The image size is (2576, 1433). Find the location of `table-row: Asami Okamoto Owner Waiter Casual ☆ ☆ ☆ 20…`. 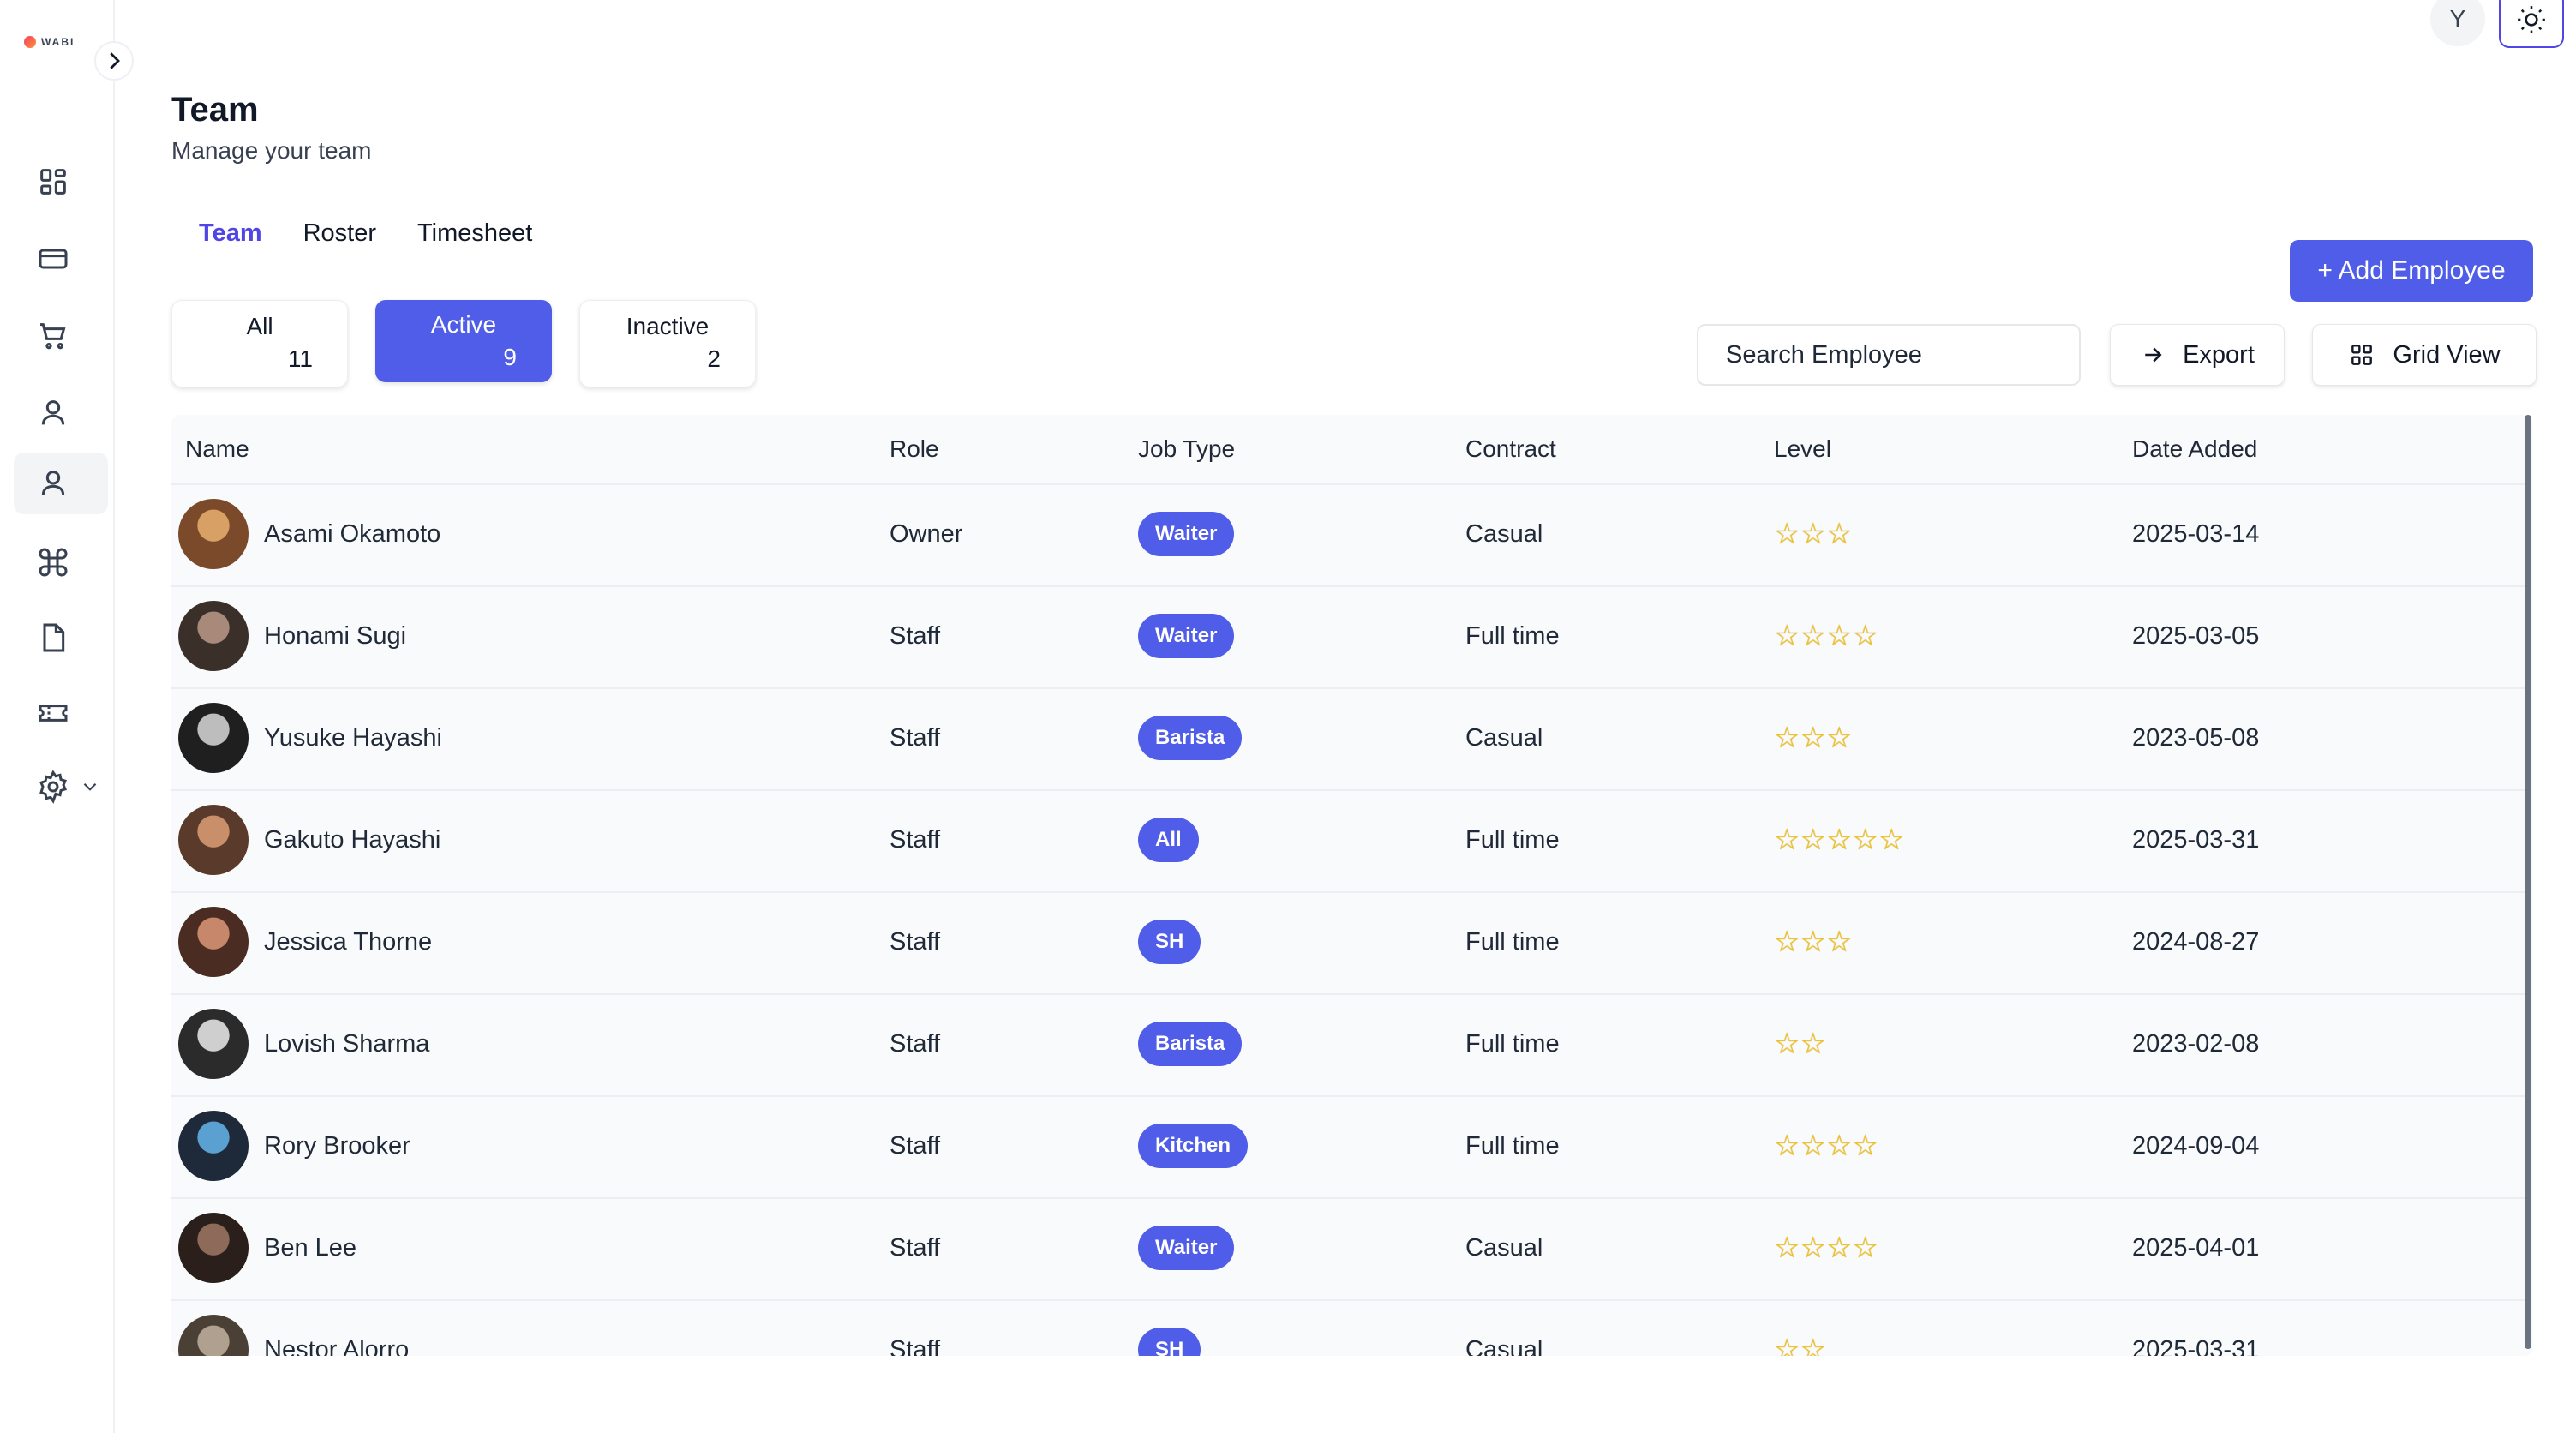

table-row: Asami Okamoto Owner Waiter Casual ☆ ☆ ☆ 20… is located at coordinates (1348, 532).